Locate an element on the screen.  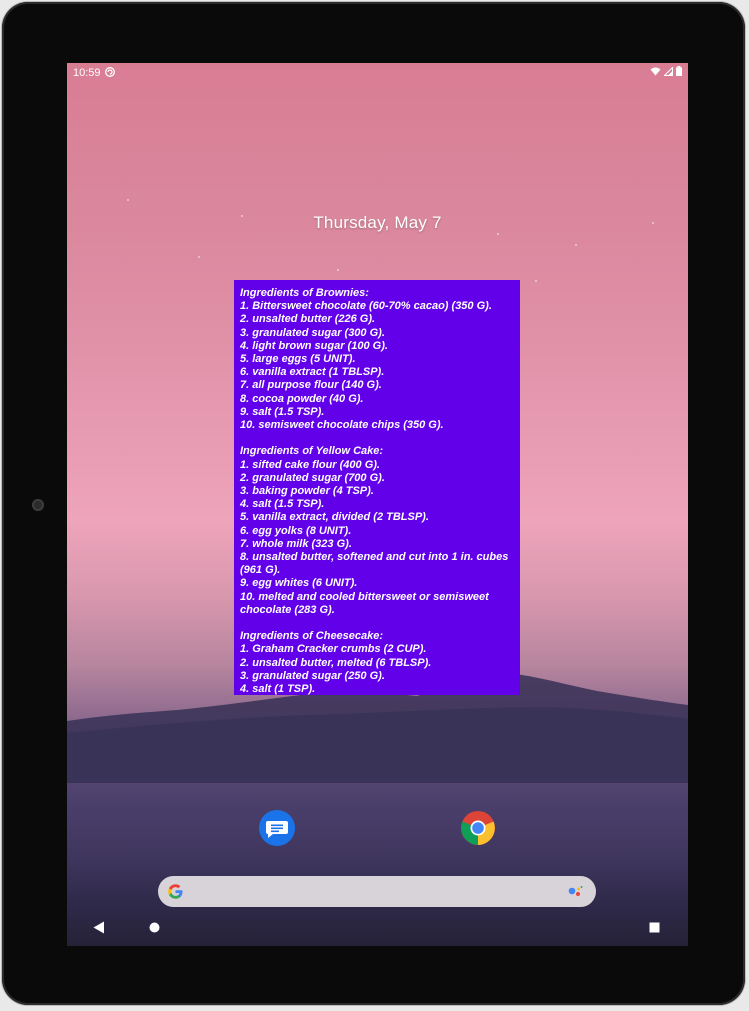
navigation-bar is located at coordinates (377, 927).